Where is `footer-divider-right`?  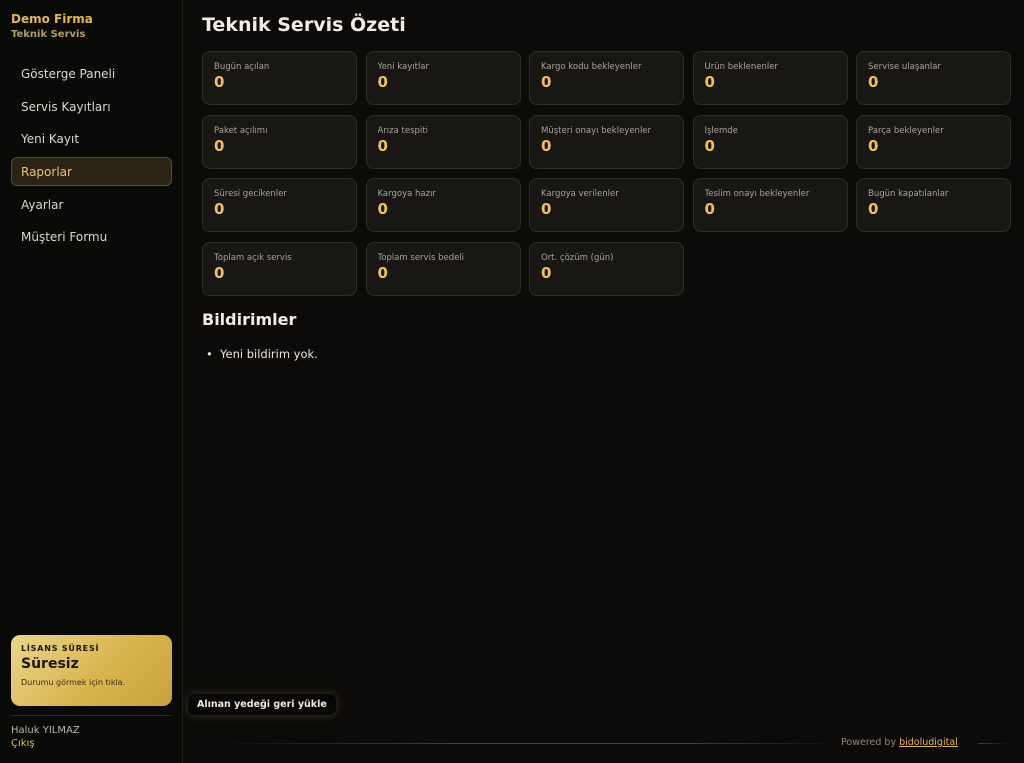 footer-divider-right is located at coordinates (993, 743).